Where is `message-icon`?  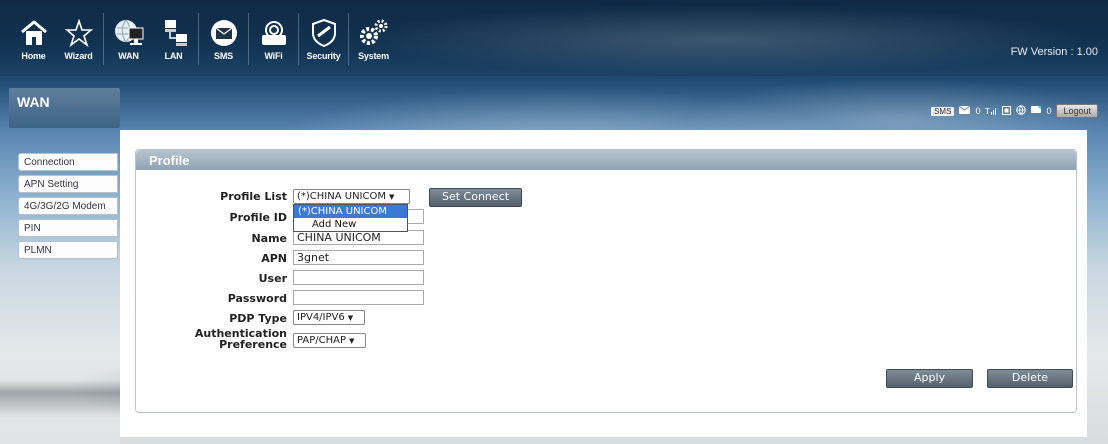 message-icon is located at coordinates (965, 110).